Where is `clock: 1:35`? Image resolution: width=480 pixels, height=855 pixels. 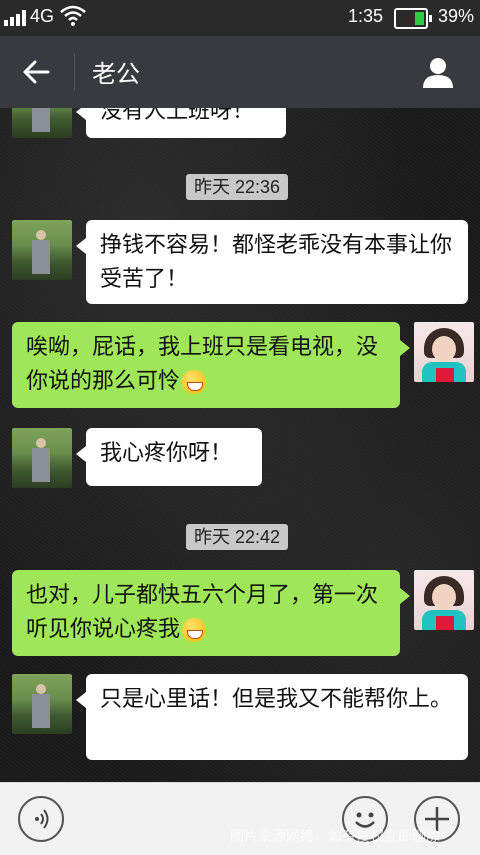 clock: 1:35 is located at coordinates (366, 16).